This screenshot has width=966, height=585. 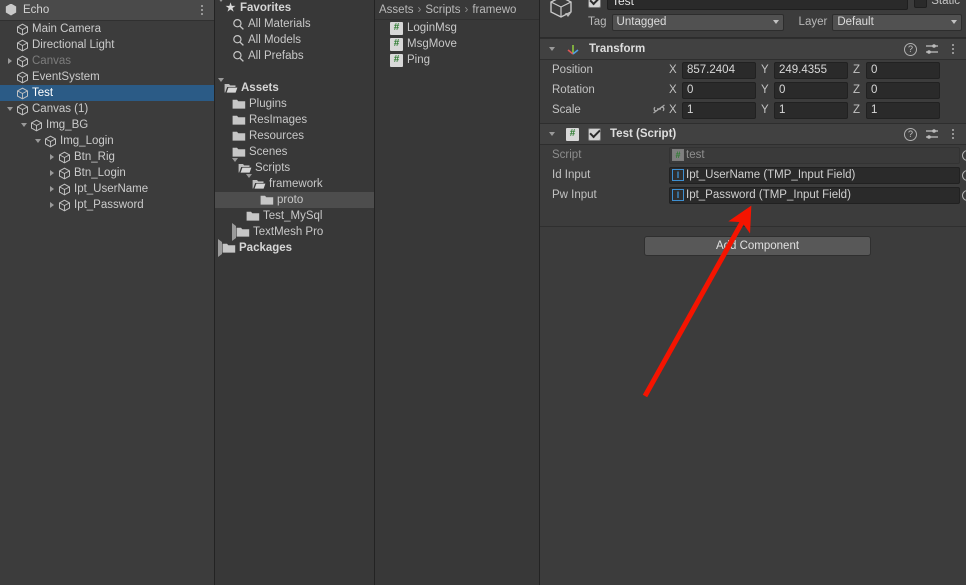 What do you see at coordinates (811, 110) in the screenshot?
I see `transform-scale-y-input: 1` at bounding box center [811, 110].